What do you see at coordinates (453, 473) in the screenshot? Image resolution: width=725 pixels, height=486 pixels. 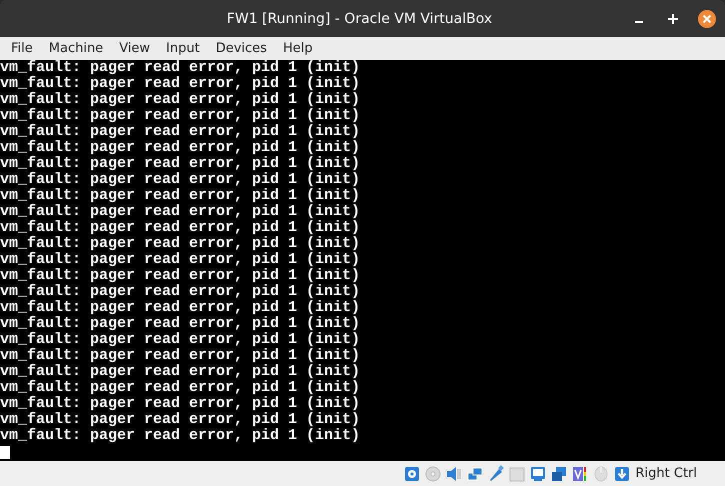 I see `speaker-icon` at bounding box center [453, 473].